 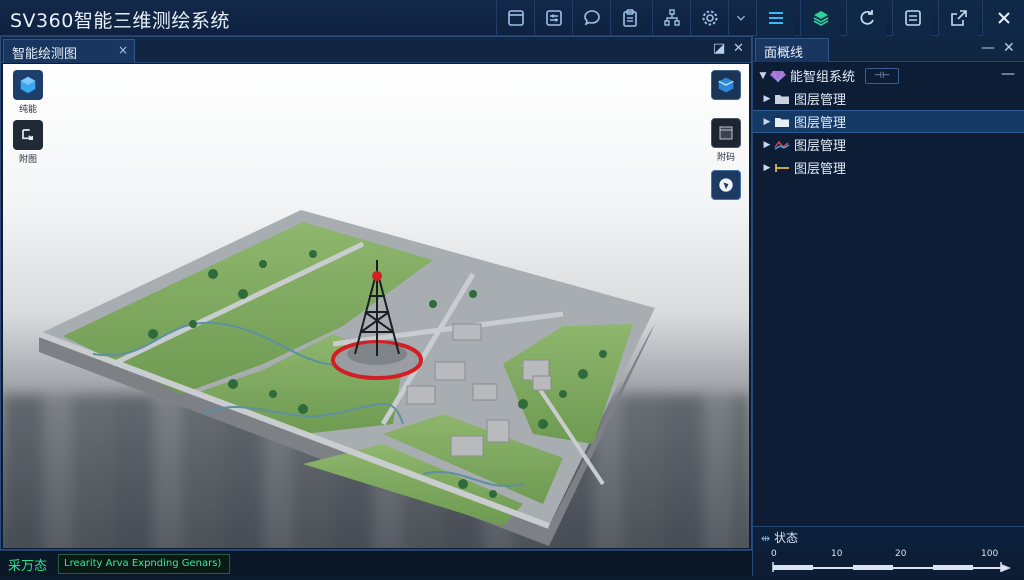 I want to click on tool-label: 附码, so click(x=725, y=158).